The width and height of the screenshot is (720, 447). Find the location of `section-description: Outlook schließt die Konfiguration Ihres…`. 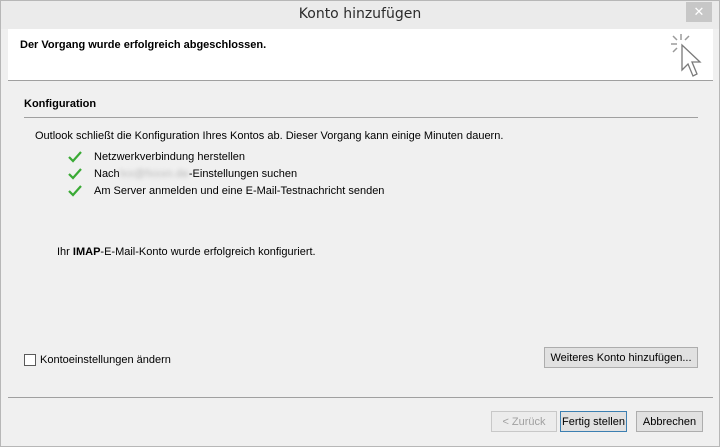

section-description: Outlook schließt die Konfiguration Ihres… is located at coordinates (269, 136).